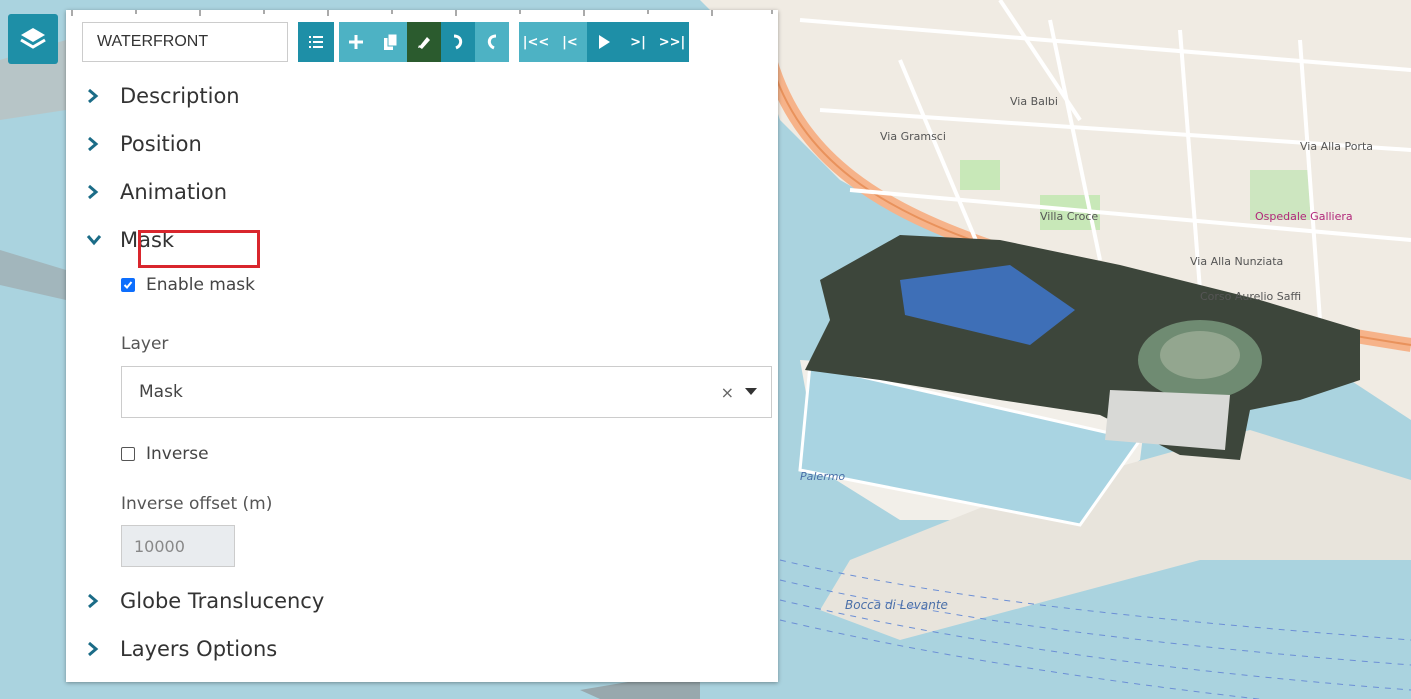 This screenshot has height=699, width=1411. Describe the element at coordinates (1304, 216) in the screenshot. I see `map-label: Ospedale Galliera` at that location.